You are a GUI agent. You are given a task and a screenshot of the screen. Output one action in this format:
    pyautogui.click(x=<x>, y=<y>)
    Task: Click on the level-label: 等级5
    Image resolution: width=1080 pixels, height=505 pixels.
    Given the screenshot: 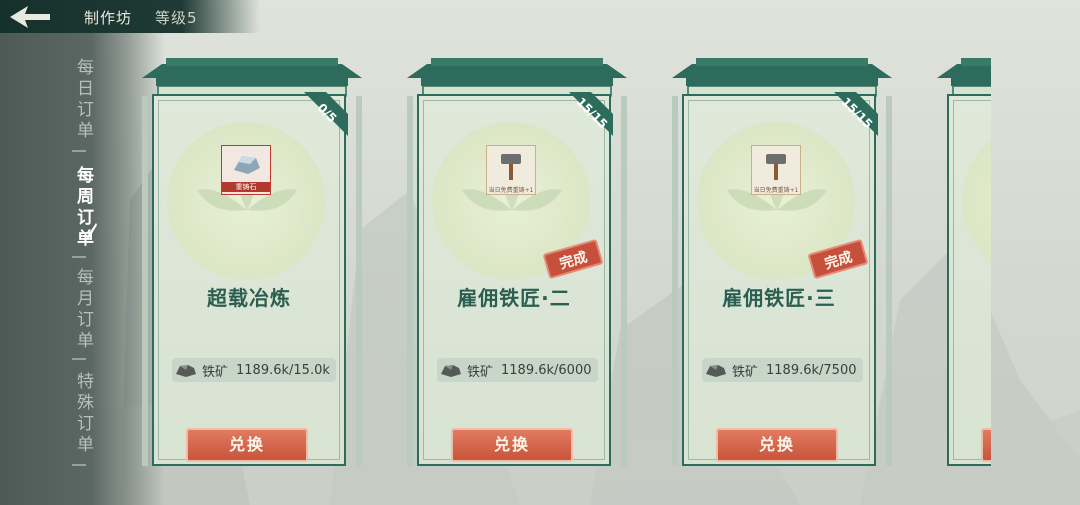 What is the action you would take?
    pyautogui.click(x=176, y=18)
    